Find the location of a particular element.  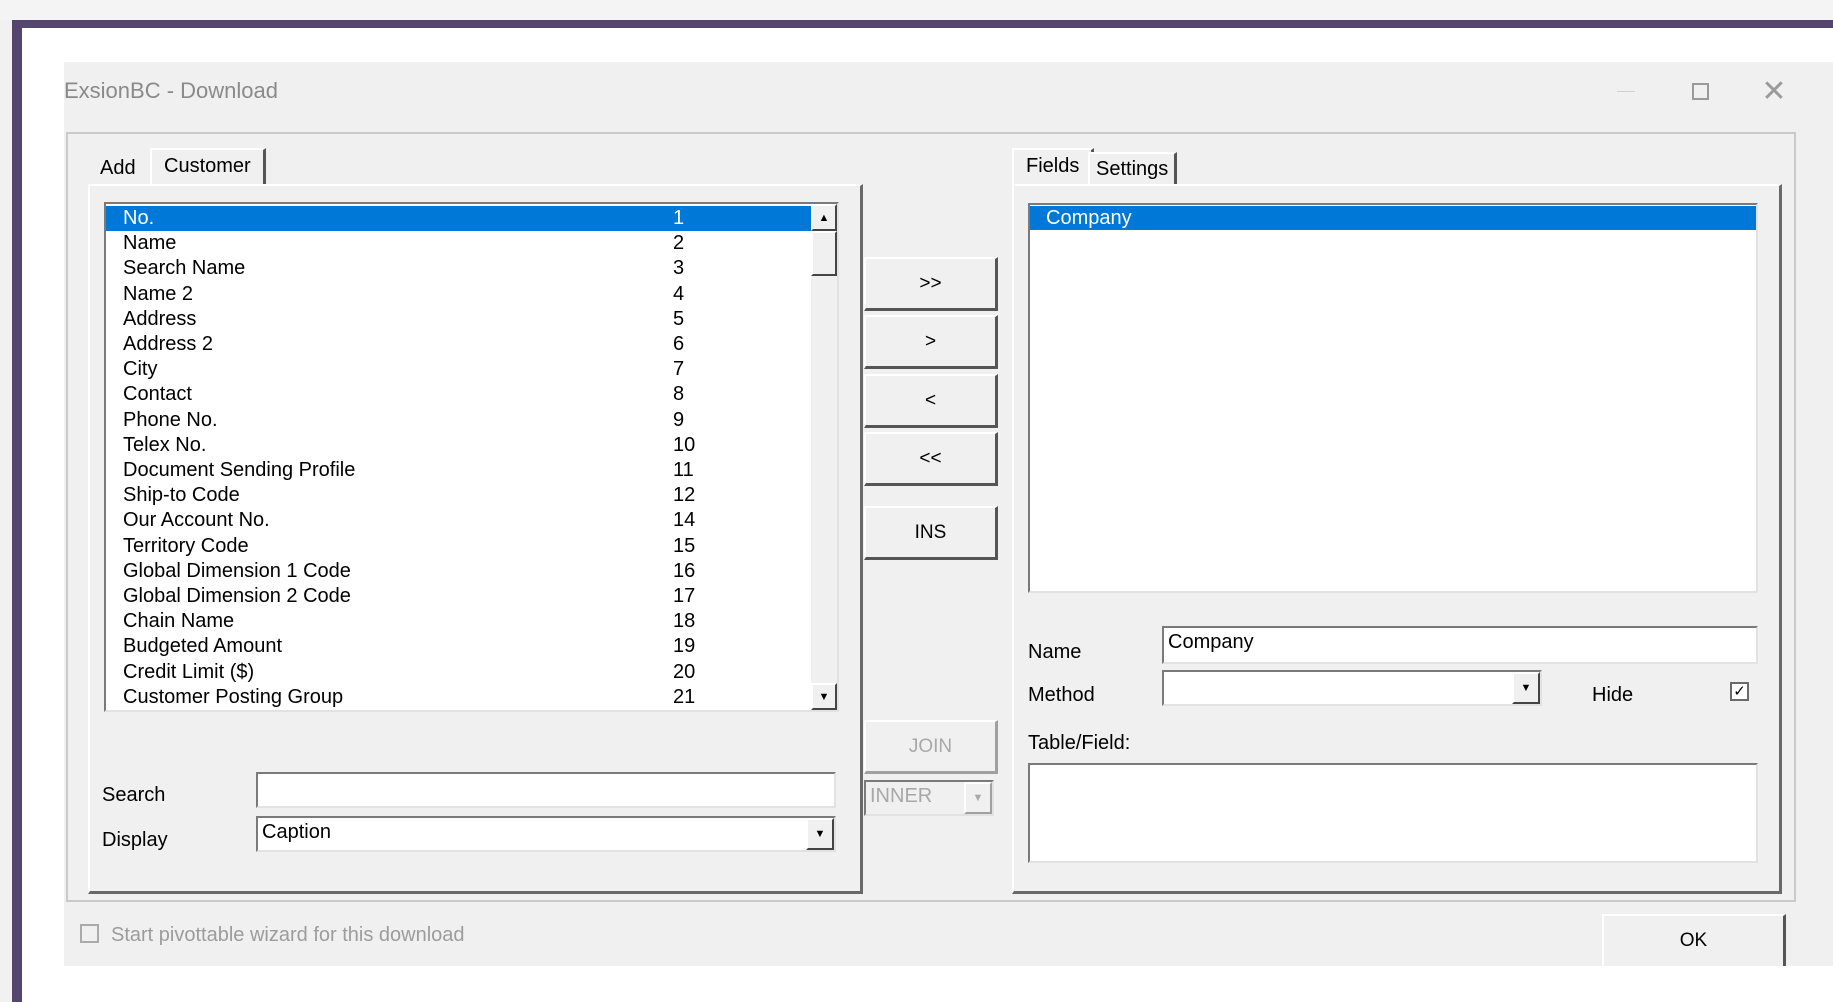

join-type-select: INNER ▼ is located at coordinates (929, 798).